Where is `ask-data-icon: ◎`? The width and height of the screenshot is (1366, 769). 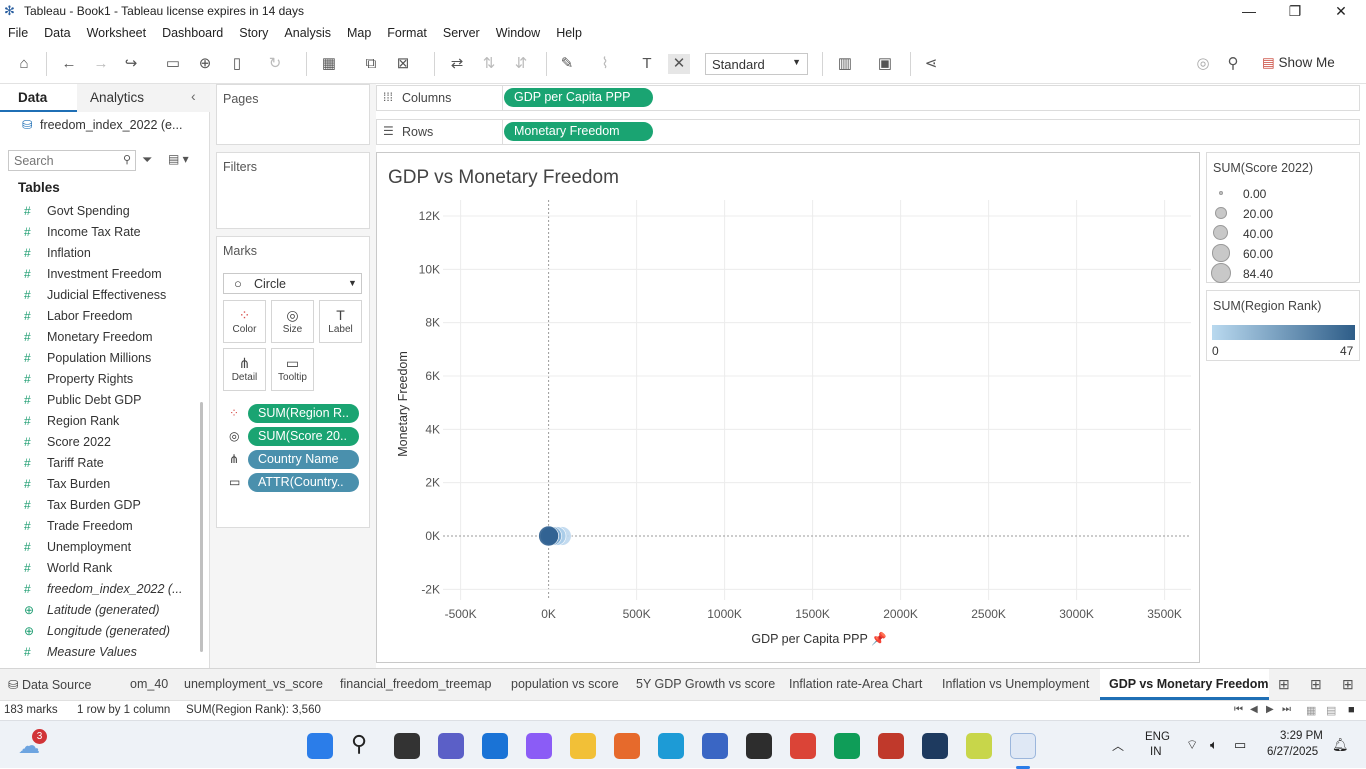
ask-data-icon: ◎ is located at coordinates (1203, 64).